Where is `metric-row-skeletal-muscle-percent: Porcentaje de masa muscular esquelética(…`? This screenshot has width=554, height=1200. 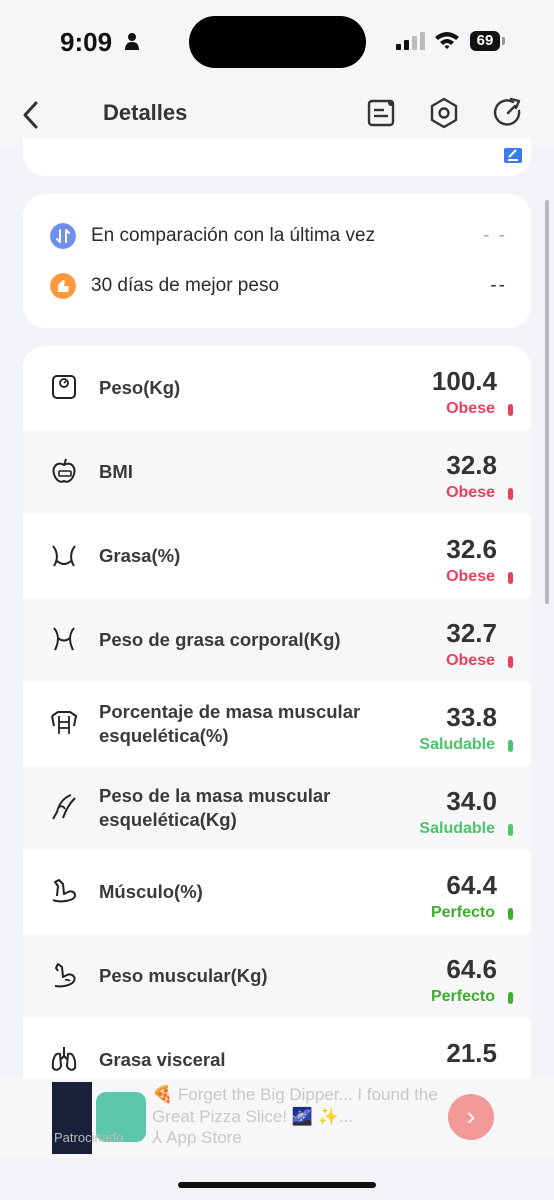
metric-row-skeletal-muscle-percent: Porcentaje de masa muscular esquelética(… is located at coordinates (277, 724).